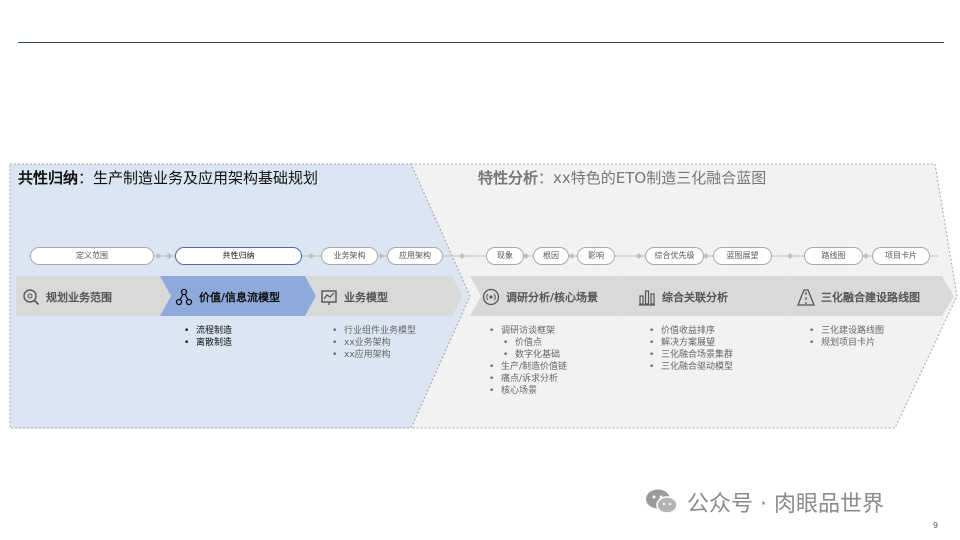  I want to click on list-item: 调研访谈框架, so click(527, 331).